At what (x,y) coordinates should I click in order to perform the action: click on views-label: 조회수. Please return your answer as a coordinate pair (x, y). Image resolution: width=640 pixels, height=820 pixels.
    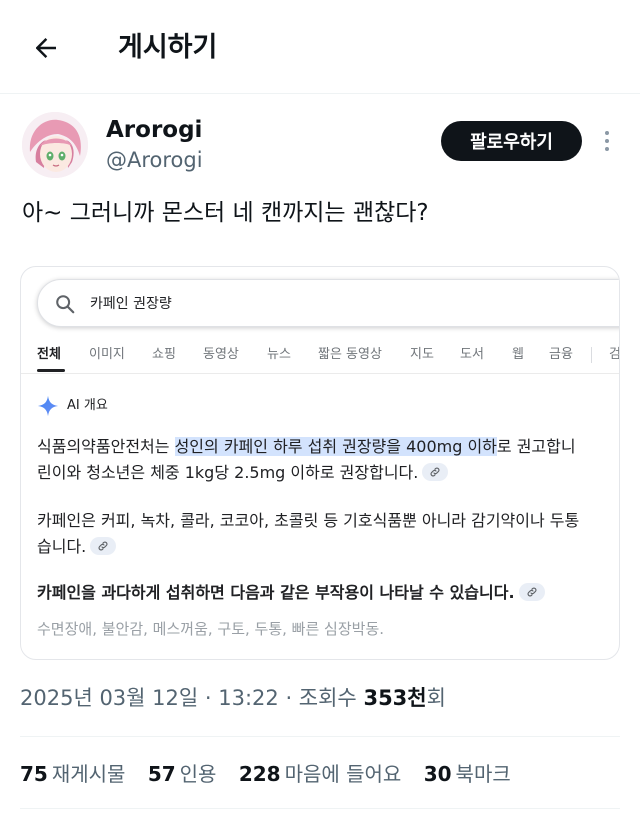
    Looking at the image, I should click on (327, 698).